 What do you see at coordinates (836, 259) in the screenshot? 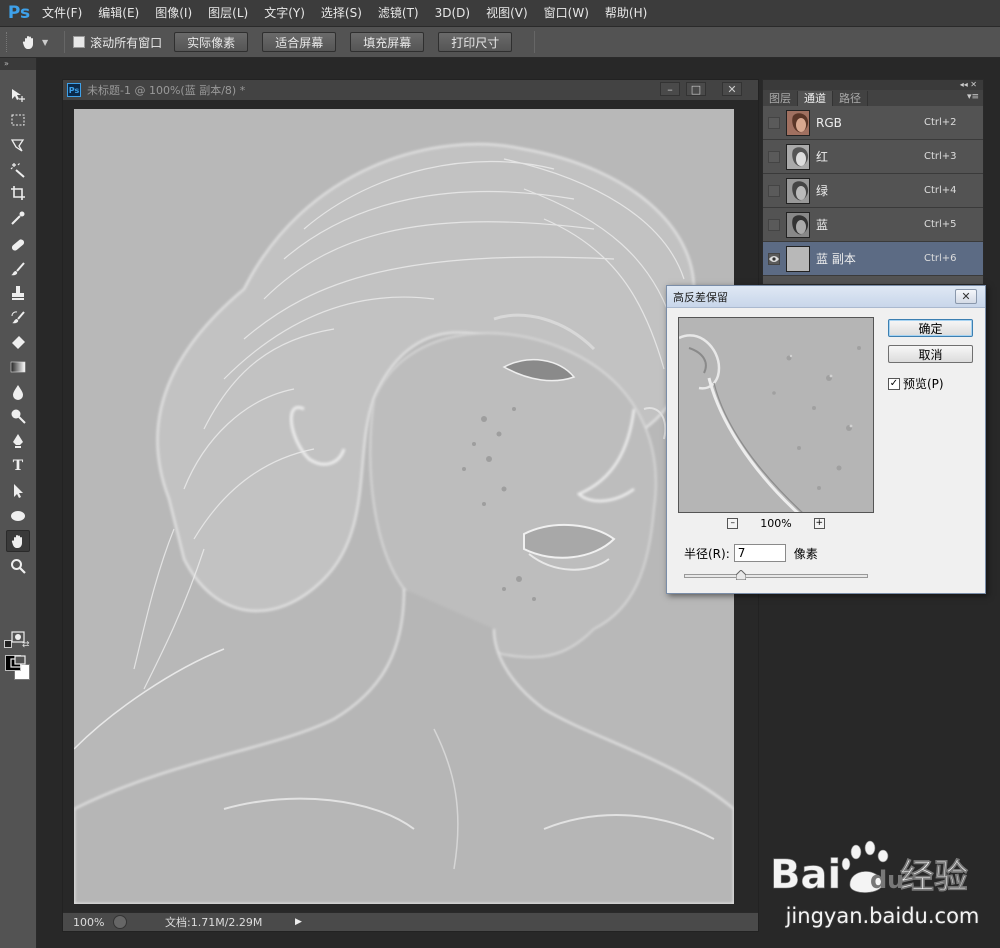
I see `channel-name: 蓝 副本` at bounding box center [836, 259].